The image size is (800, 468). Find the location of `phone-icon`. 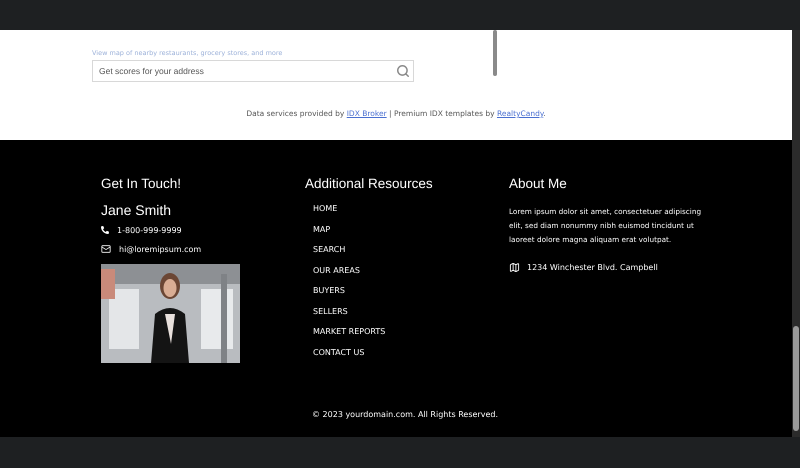

phone-icon is located at coordinates (105, 230).